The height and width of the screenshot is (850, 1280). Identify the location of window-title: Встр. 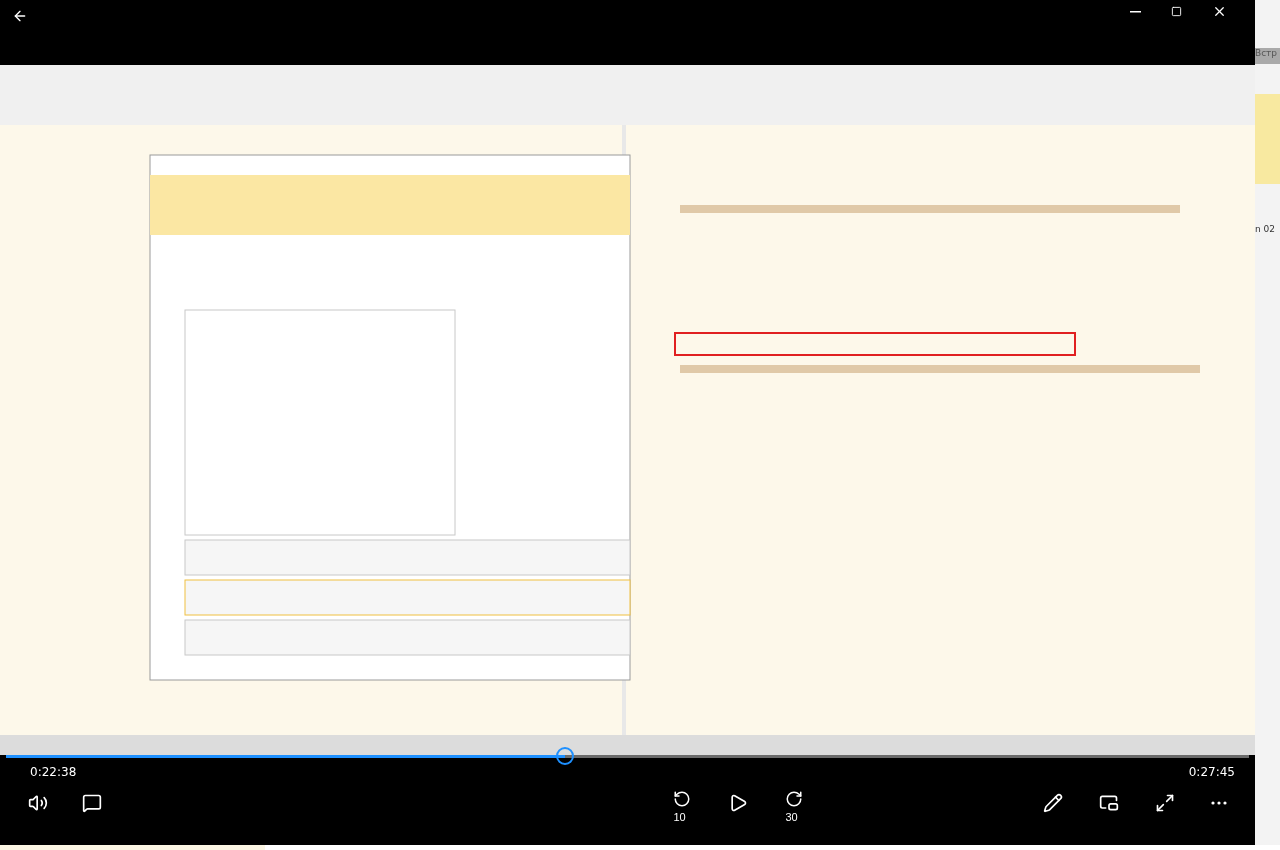
(1267, 56).